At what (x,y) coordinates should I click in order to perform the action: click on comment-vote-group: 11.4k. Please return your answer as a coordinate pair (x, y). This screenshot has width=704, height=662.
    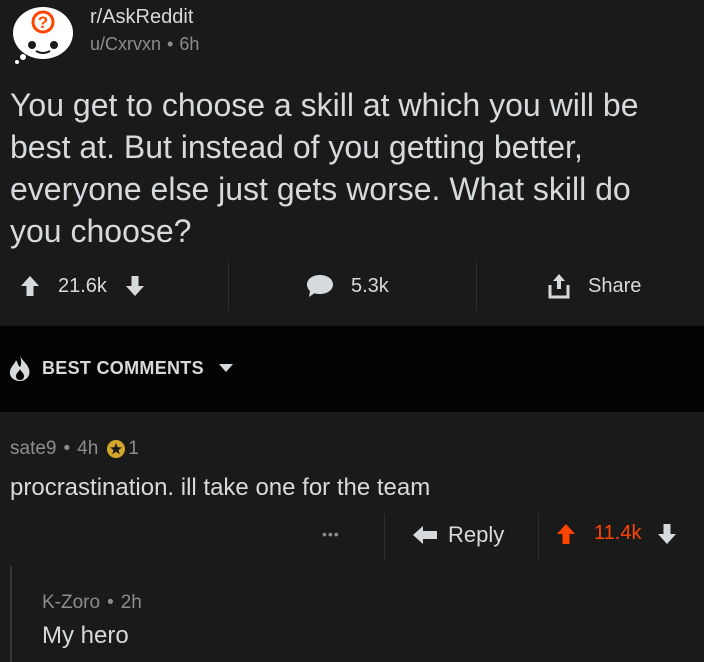
    Looking at the image, I should click on (616, 533).